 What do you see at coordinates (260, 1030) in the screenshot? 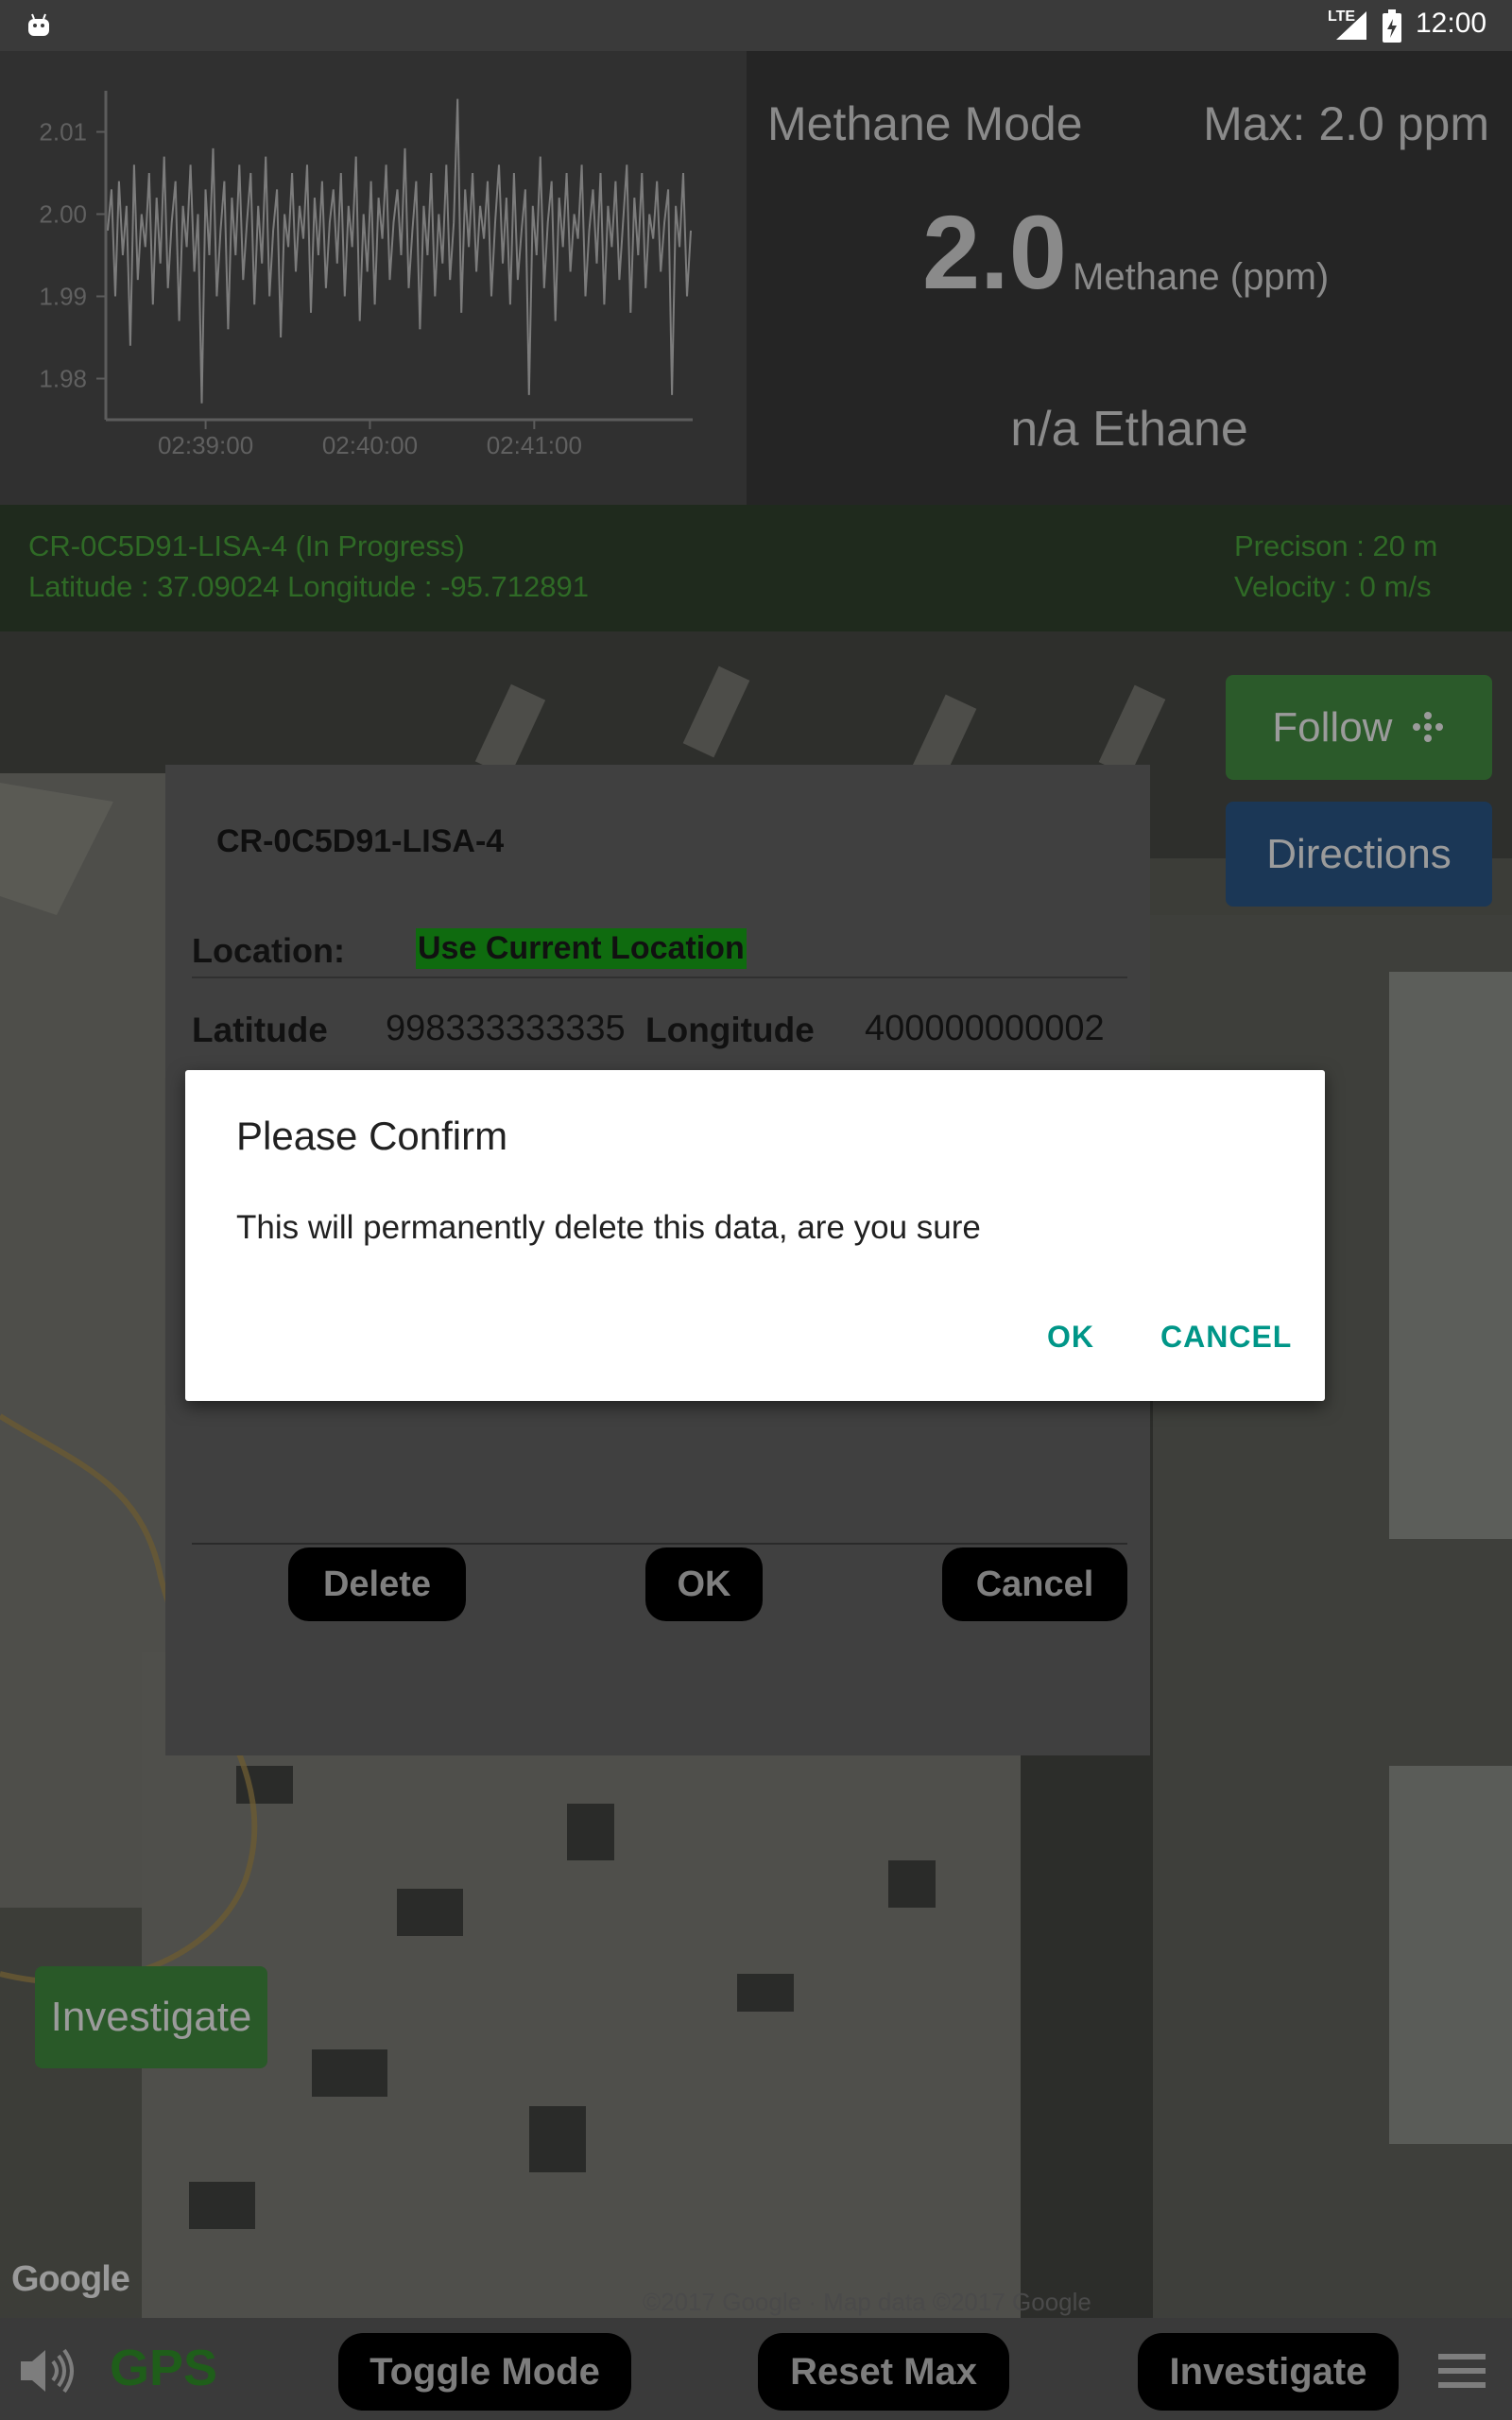
I see `latitude-label: Latitude` at bounding box center [260, 1030].